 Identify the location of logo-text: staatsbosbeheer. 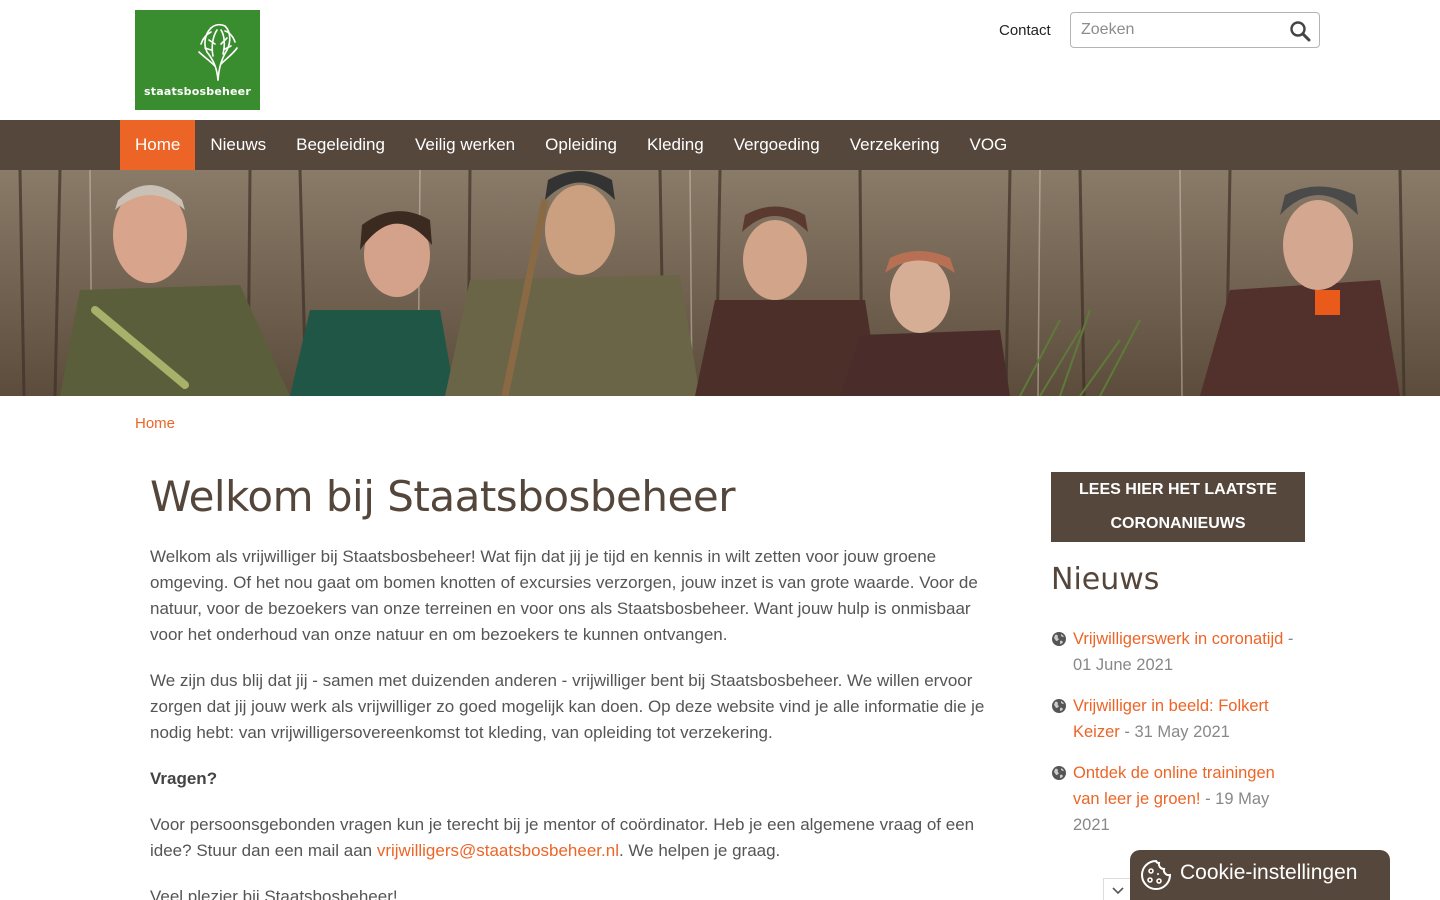
(197, 91).